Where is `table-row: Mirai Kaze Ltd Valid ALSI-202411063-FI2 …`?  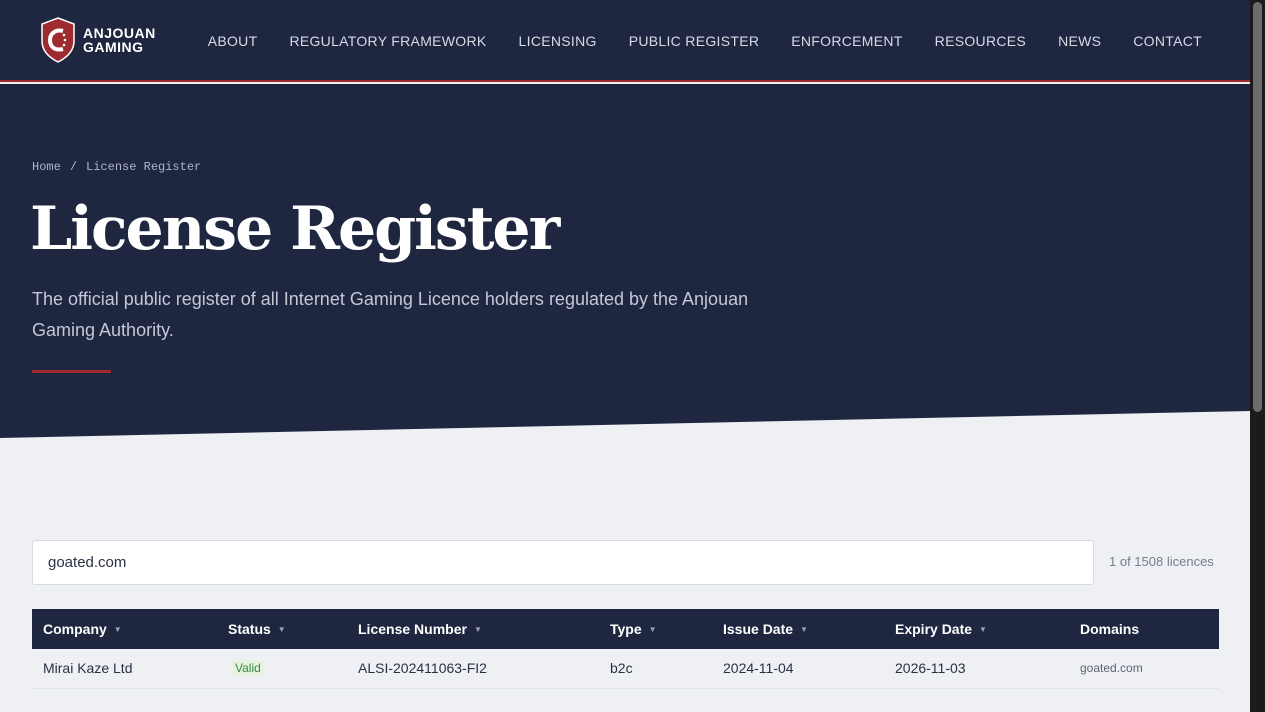
table-row: Mirai Kaze Ltd Valid ALSI-202411063-FI2 … is located at coordinates (625, 669).